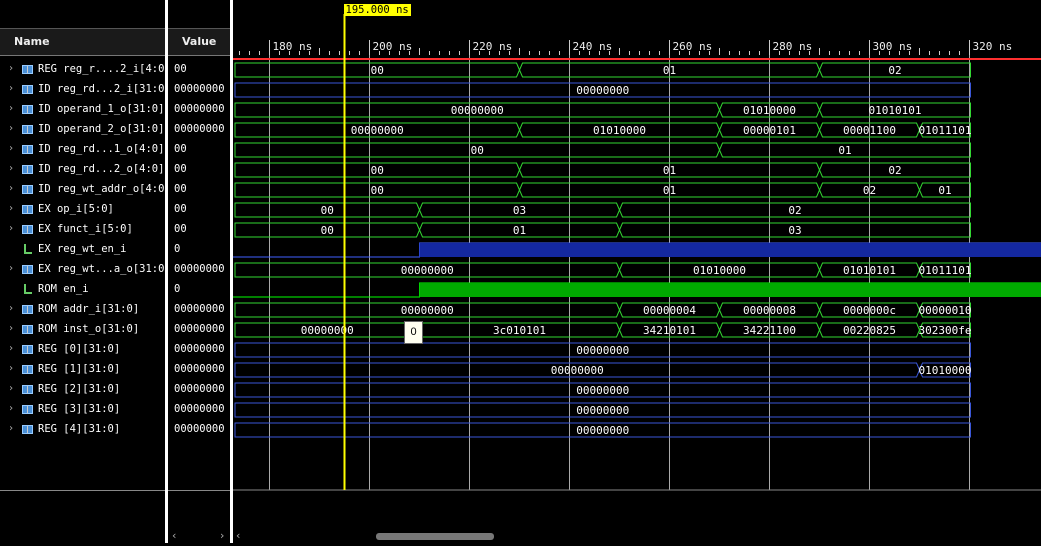 This screenshot has height=546, width=1041. Describe the element at coordinates (794, 210) in the screenshot. I see `bus-value-label: 02` at that location.